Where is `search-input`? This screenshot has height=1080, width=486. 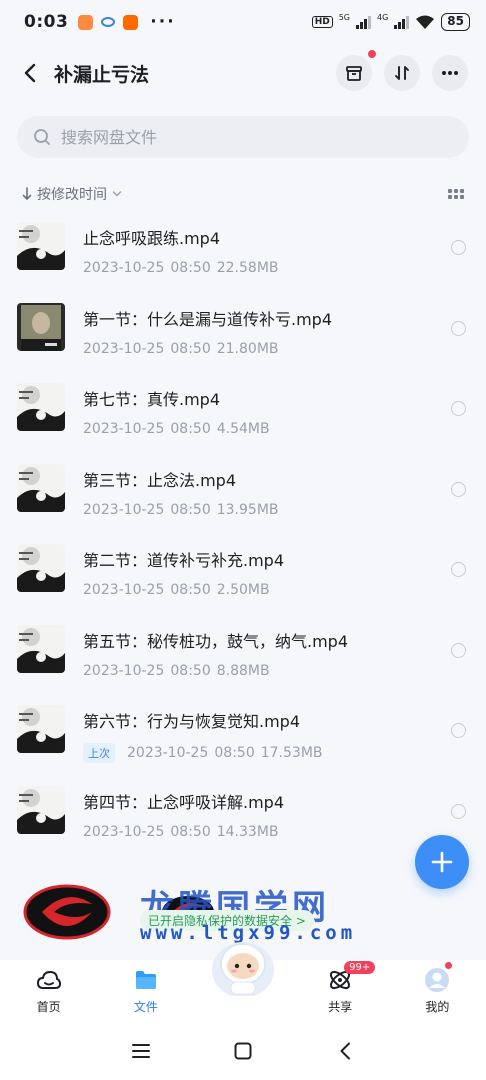
search-input is located at coordinates (241, 137).